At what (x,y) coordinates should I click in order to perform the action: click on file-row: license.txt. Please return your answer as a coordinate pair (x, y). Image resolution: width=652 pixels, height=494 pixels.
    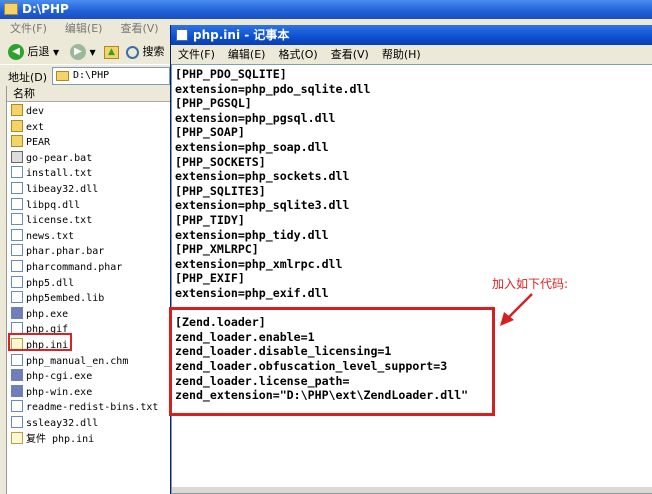
    Looking at the image, I should click on (51, 220).